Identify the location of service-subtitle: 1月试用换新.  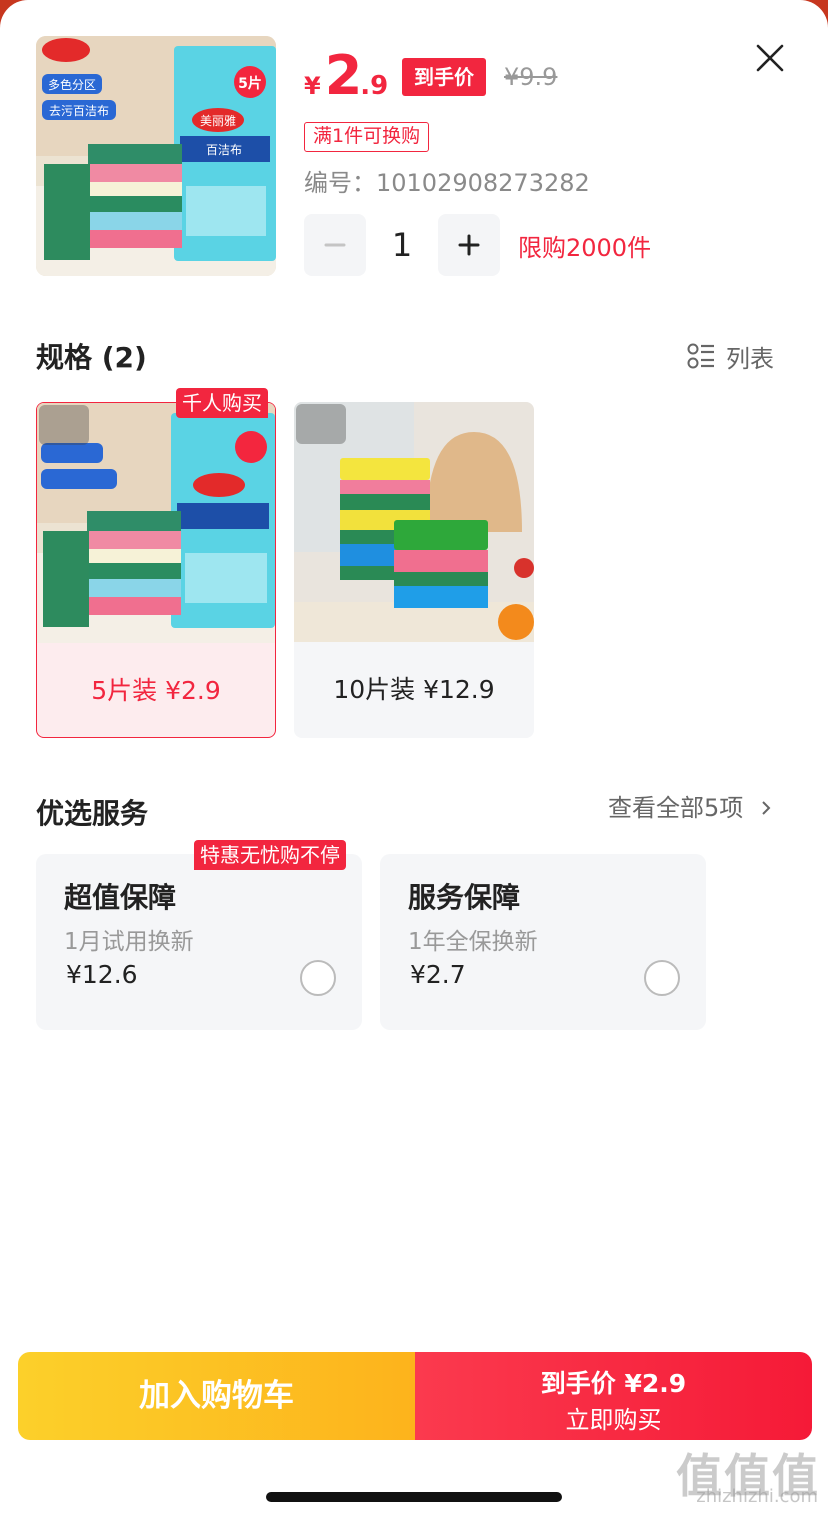
(129, 942).